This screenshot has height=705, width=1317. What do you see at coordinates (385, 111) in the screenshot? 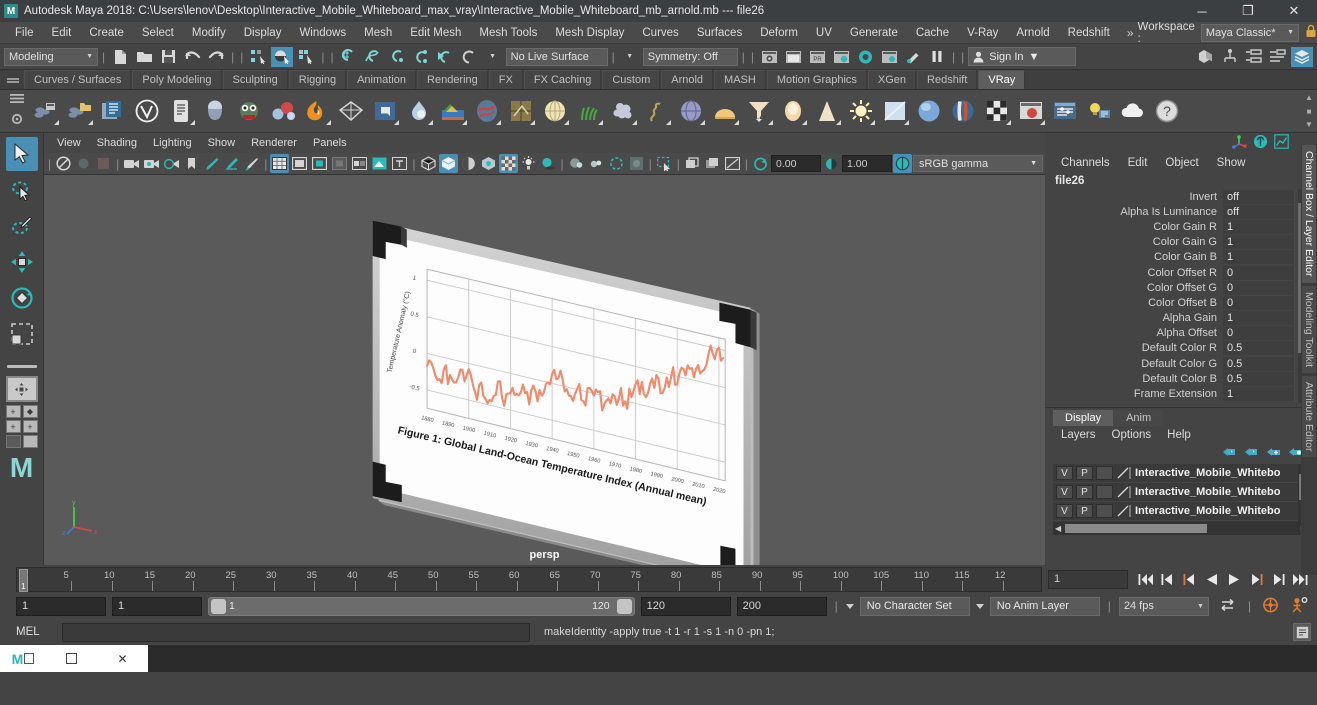
I see `vray-dome-light-icon` at bounding box center [385, 111].